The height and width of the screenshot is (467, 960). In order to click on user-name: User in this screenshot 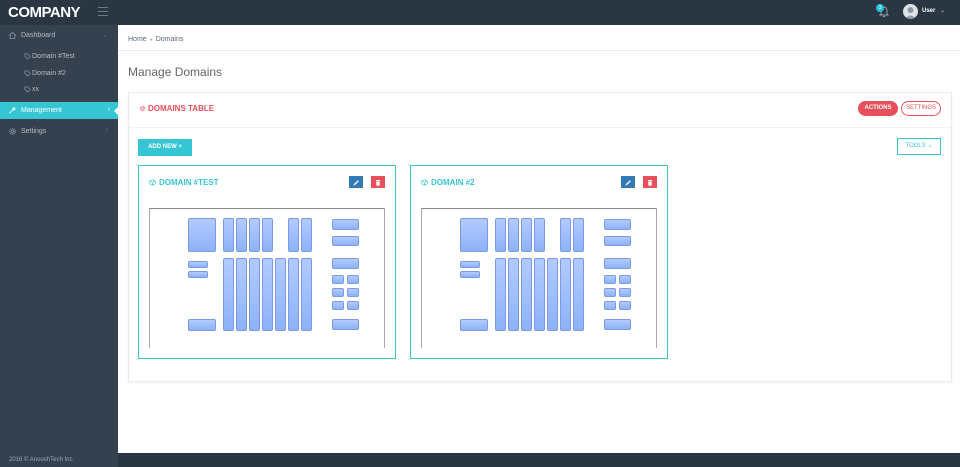, I will do `click(928, 11)`.